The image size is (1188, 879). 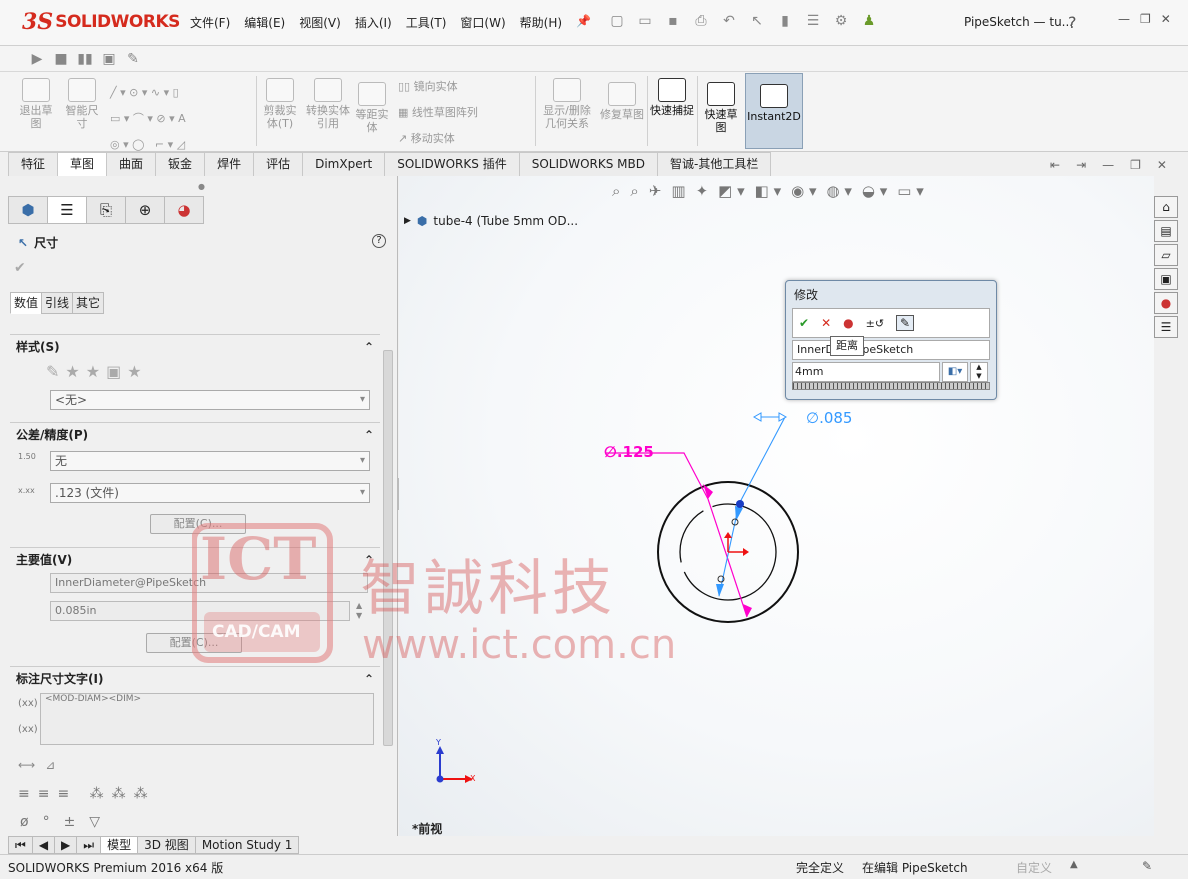 What do you see at coordinates (785, 21) in the screenshot?
I see `rebuild-icon: ▮` at bounding box center [785, 21].